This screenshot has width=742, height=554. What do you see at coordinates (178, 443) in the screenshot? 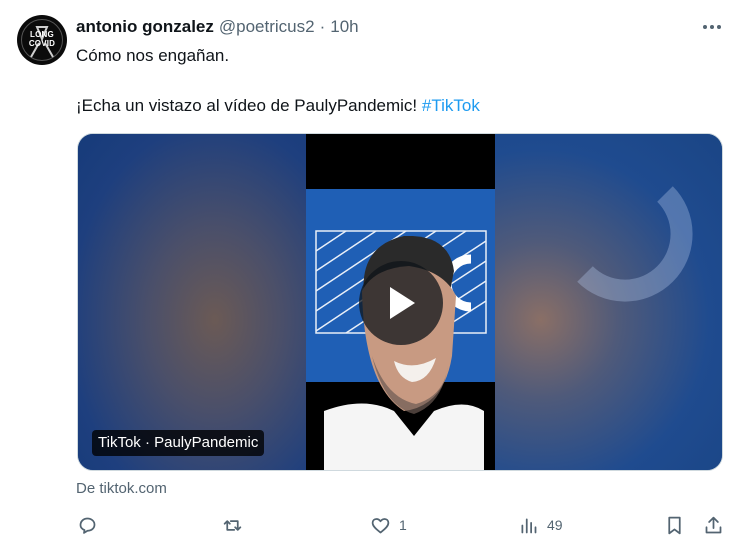
I see `video-source-badge: TikTok · PaulyPandemic` at bounding box center [178, 443].